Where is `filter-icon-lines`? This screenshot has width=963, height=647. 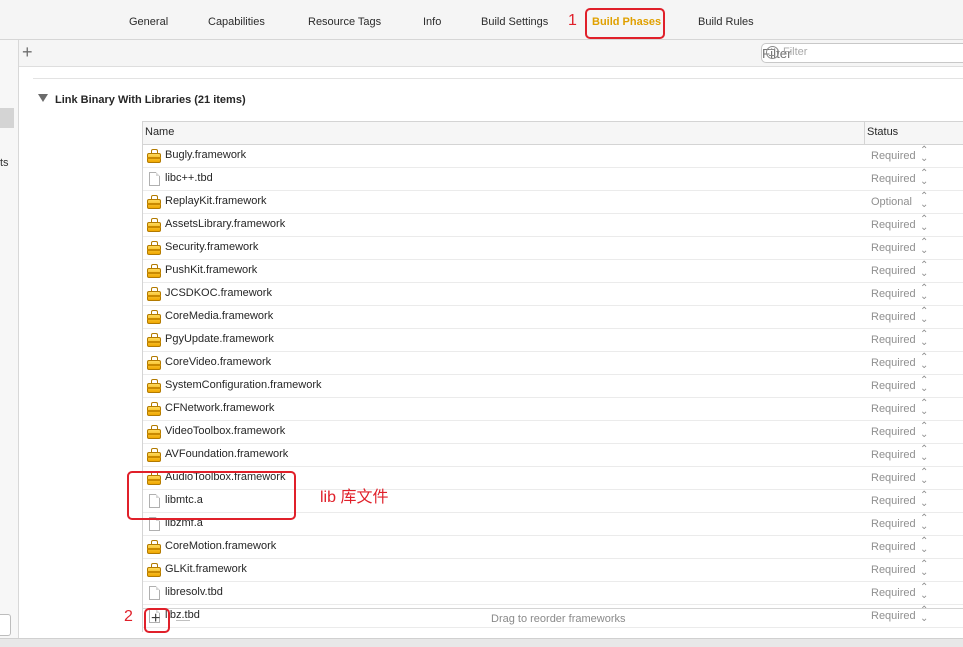
filter-icon-lines is located at coordinates (772, 52).